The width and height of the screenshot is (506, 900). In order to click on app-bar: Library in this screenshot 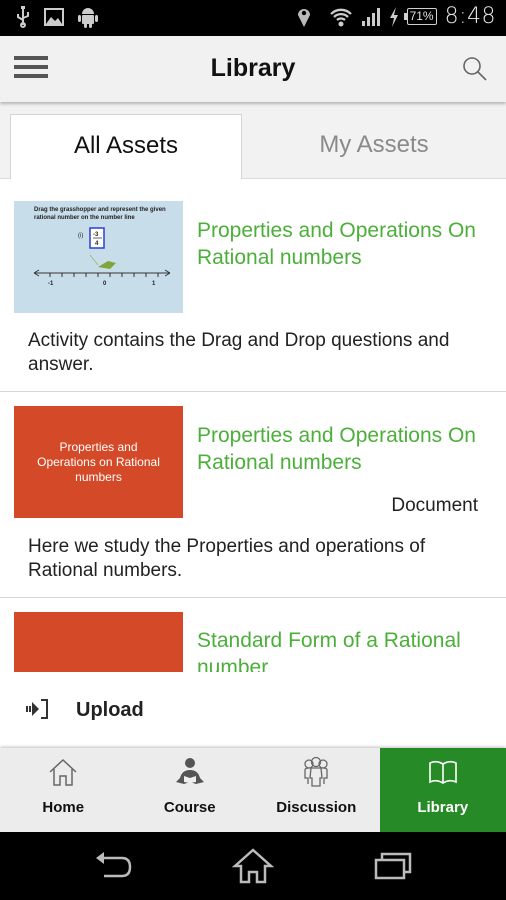, I will do `click(253, 69)`.